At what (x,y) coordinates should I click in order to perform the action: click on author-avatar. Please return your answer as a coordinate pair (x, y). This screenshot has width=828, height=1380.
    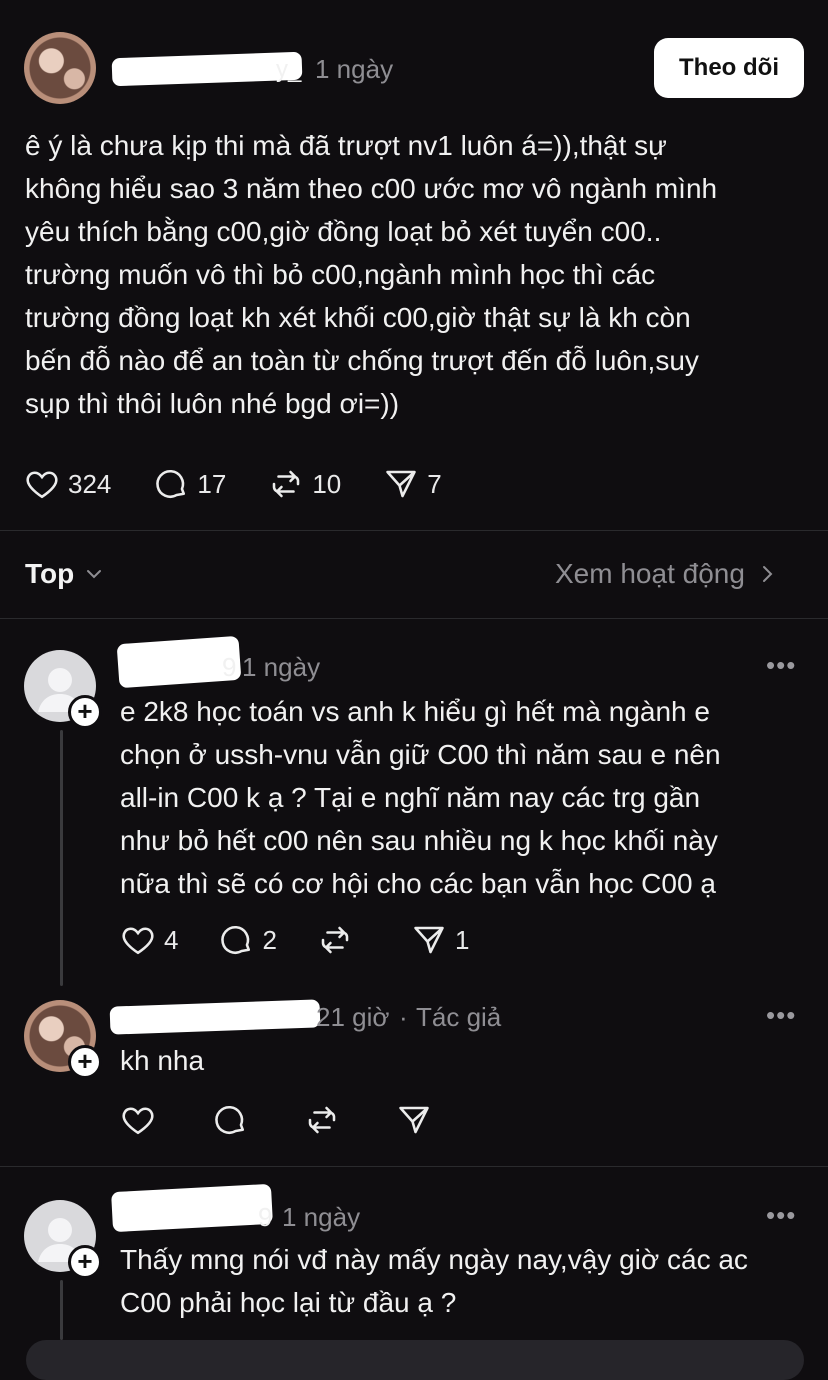
    Looking at the image, I should click on (60, 68).